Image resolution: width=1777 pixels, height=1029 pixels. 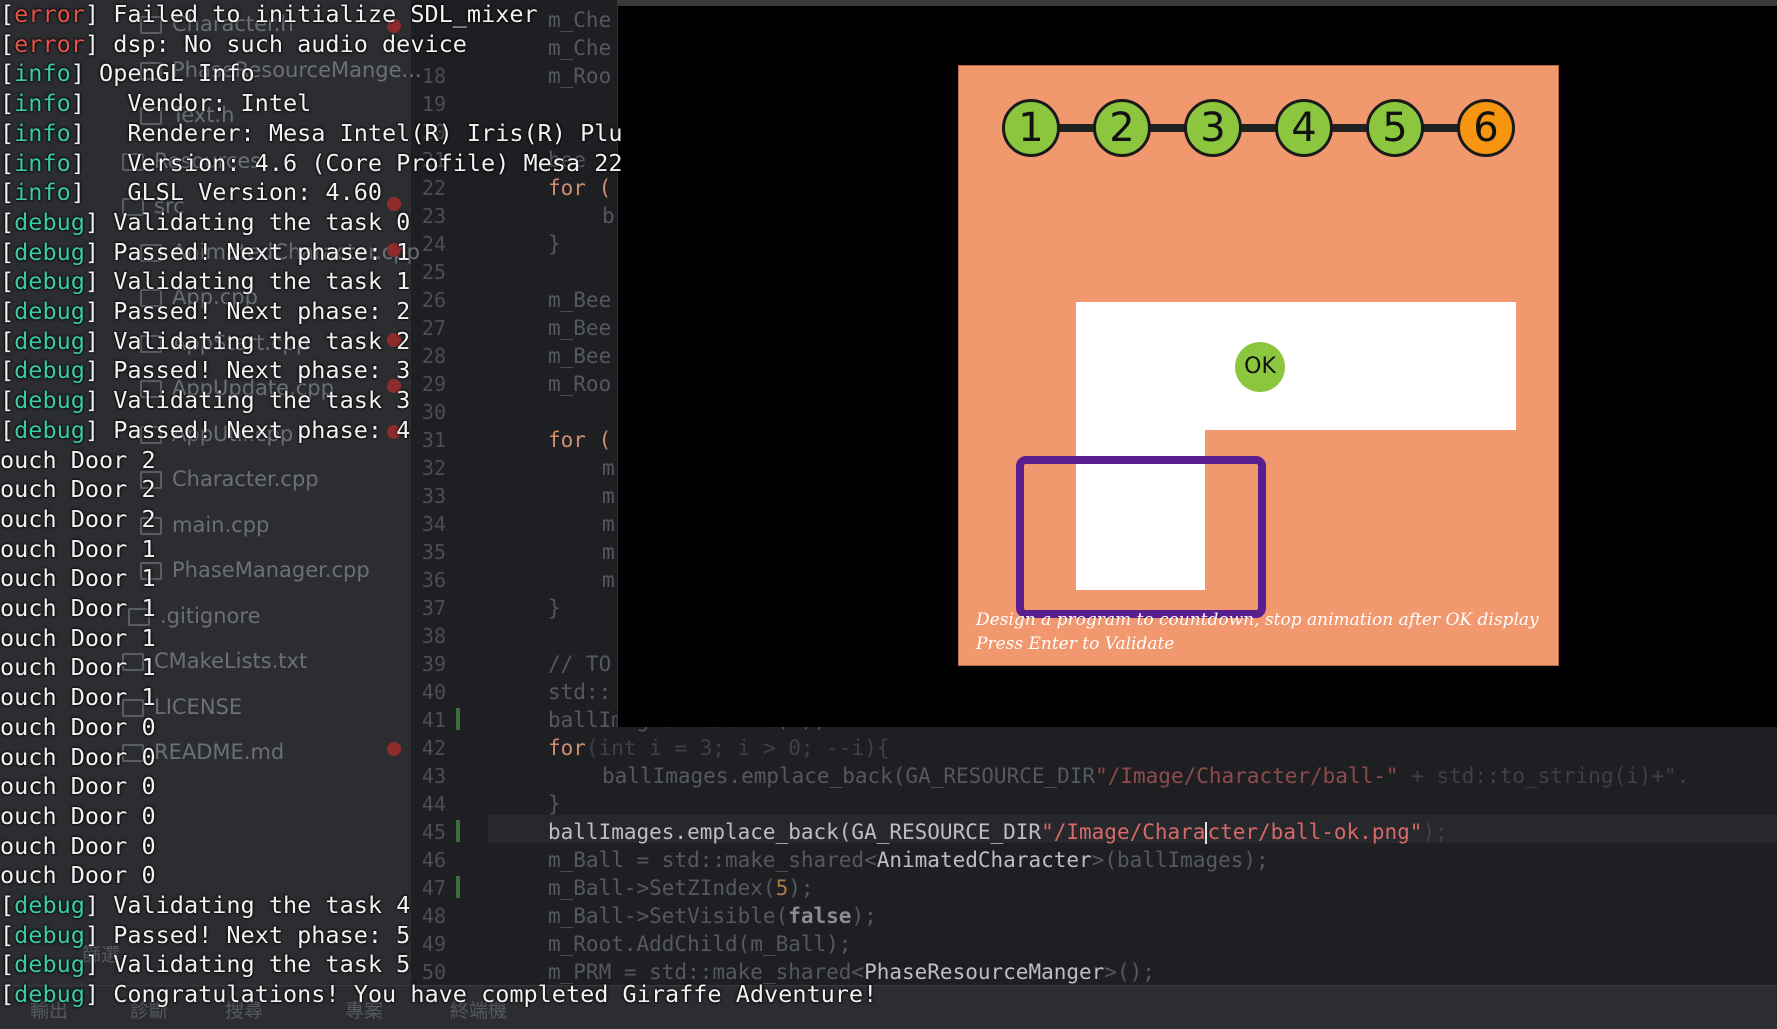 What do you see at coordinates (1544, 776) in the screenshot?
I see `code-text: + std::to_string(i)+".` at bounding box center [1544, 776].